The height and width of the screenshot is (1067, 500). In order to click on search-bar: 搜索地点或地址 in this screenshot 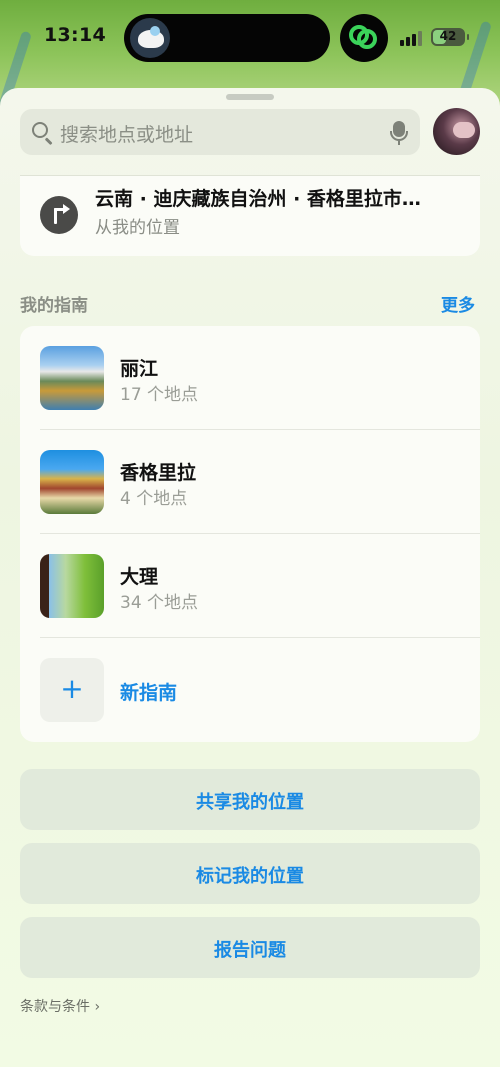, I will do `click(220, 132)`.